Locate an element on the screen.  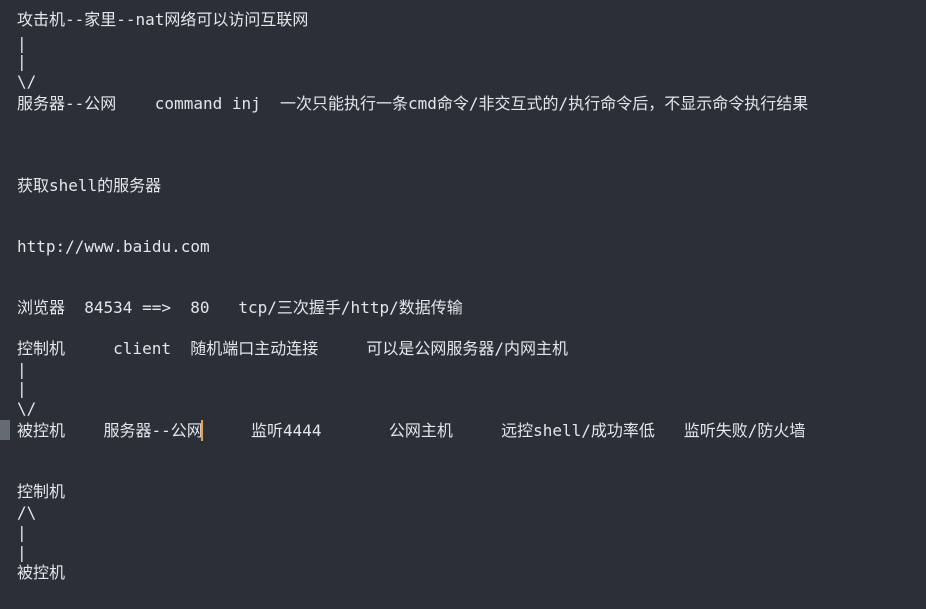
text-line: 控制机 client 随机端口主动连接 可以是公网服务器/内网主机 is located at coordinates (293, 348).